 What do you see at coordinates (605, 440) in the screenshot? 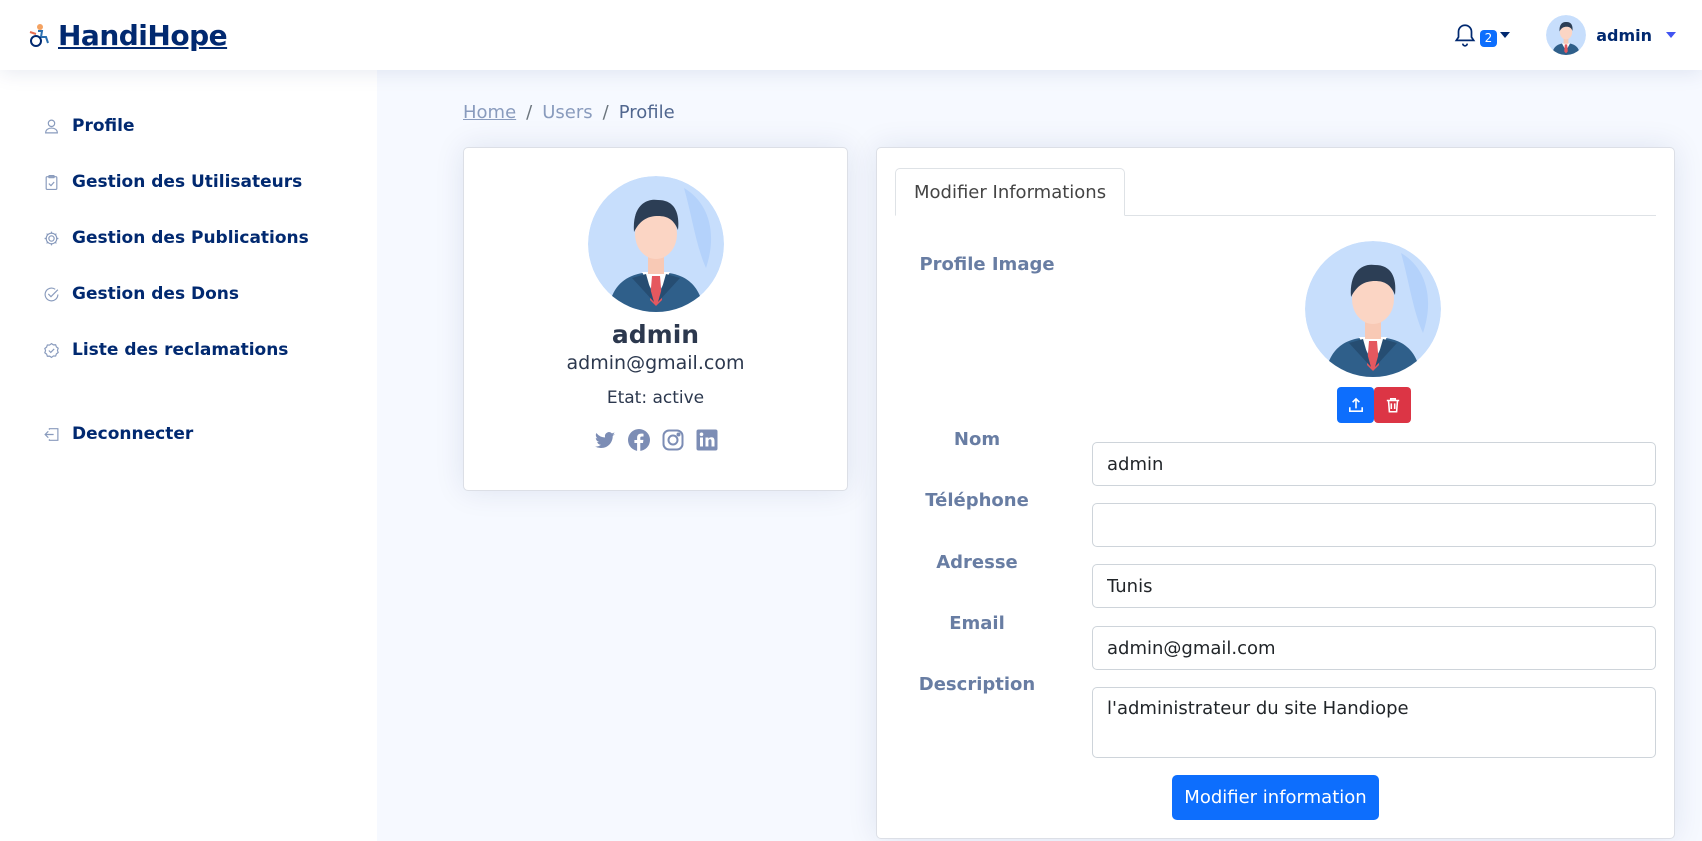
I see `twitter-icon` at bounding box center [605, 440].